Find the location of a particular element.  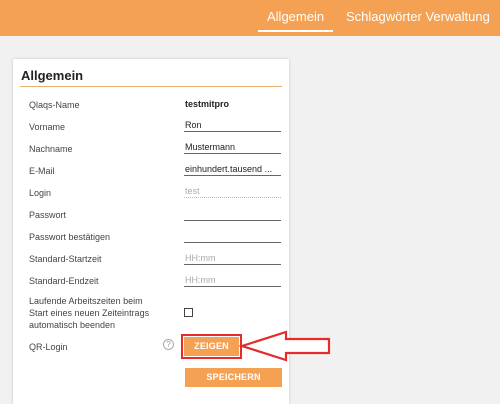

startzeit-input is located at coordinates (232, 258).